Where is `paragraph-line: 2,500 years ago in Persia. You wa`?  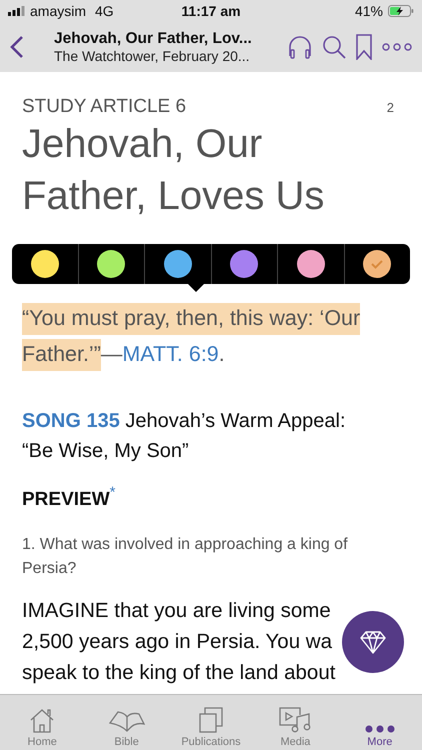
paragraph-line: 2,500 years ago in Persia. You wa is located at coordinates (177, 642).